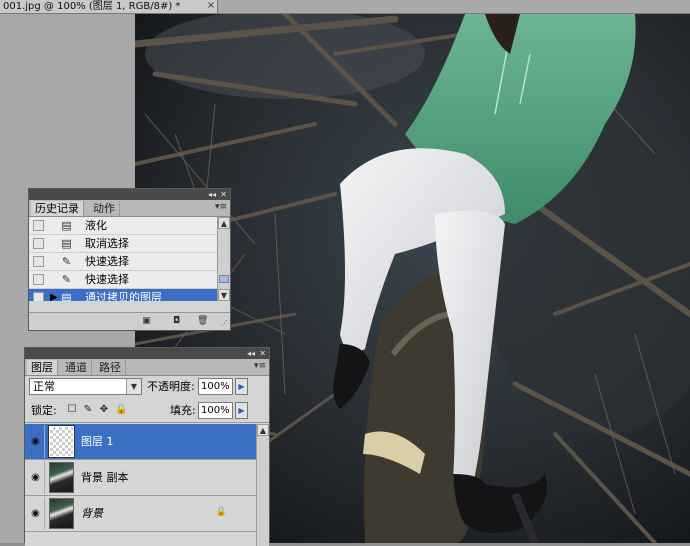  I want to click on new-snapshot-icon: ◘, so click(176, 321).